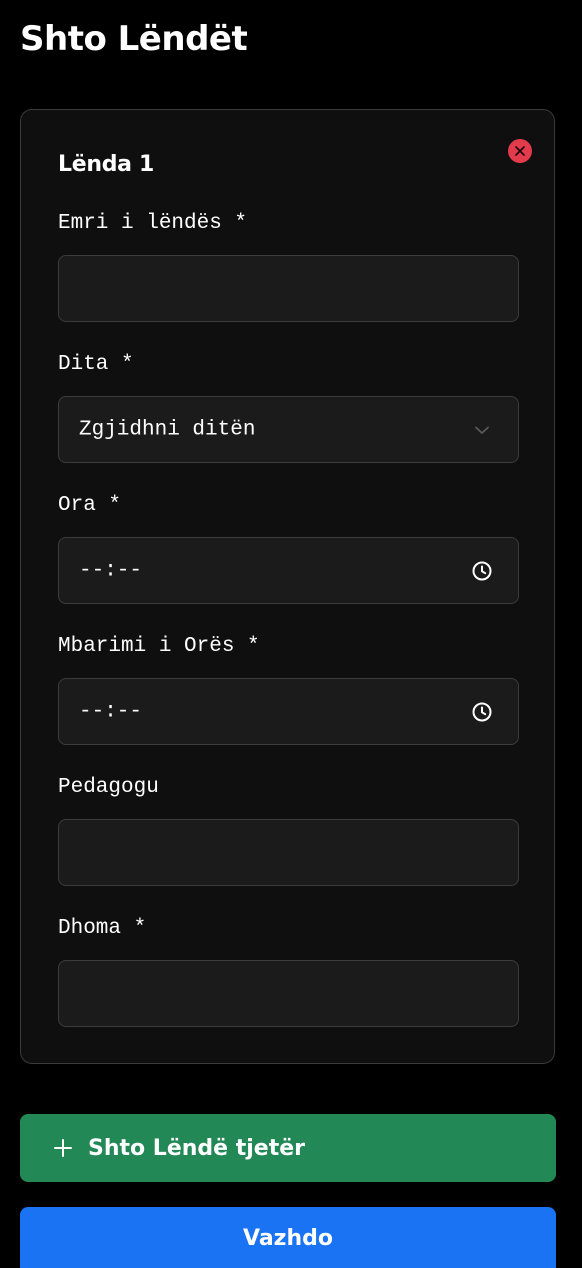 The image size is (582, 1268). What do you see at coordinates (96, 364) in the screenshot?
I see `day-label: Dita *` at bounding box center [96, 364].